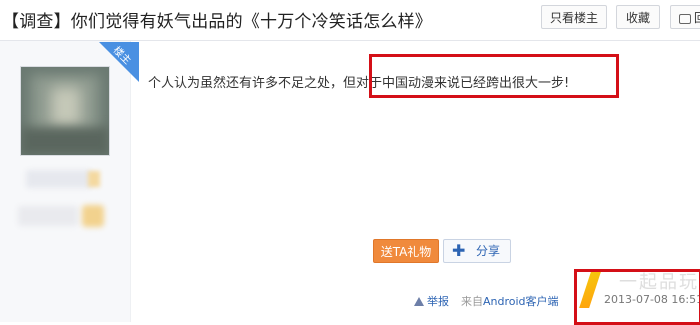 Image resolution: width=700 pixels, height=325 pixels. What do you see at coordinates (590, 290) in the screenshot?
I see `watermark-logo-icon` at bounding box center [590, 290].